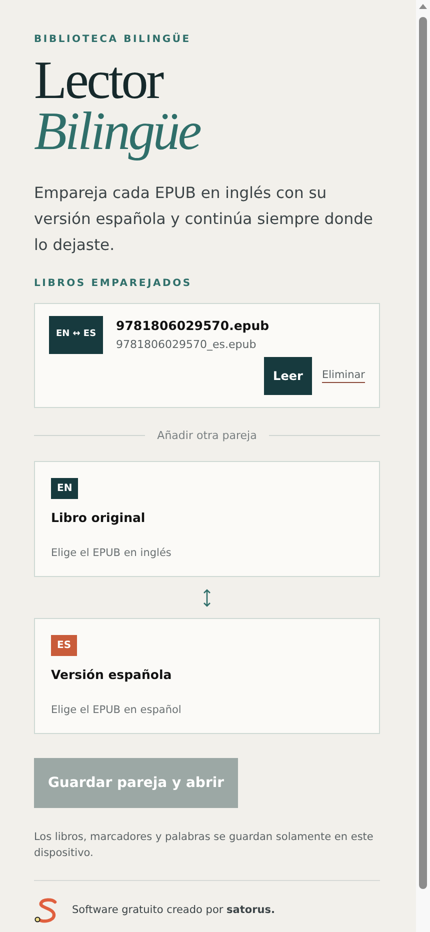 The width and height of the screenshot is (430, 932). I want to click on drop-card-hint: Elige el EPUB en inglés, so click(111, 553).